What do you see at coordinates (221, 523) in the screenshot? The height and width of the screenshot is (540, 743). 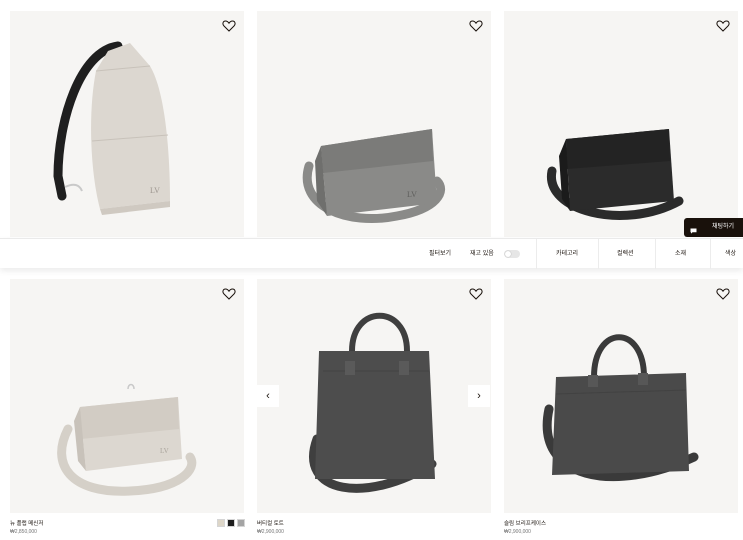 I see `swatch-beige` at bounding box center [221, 523].